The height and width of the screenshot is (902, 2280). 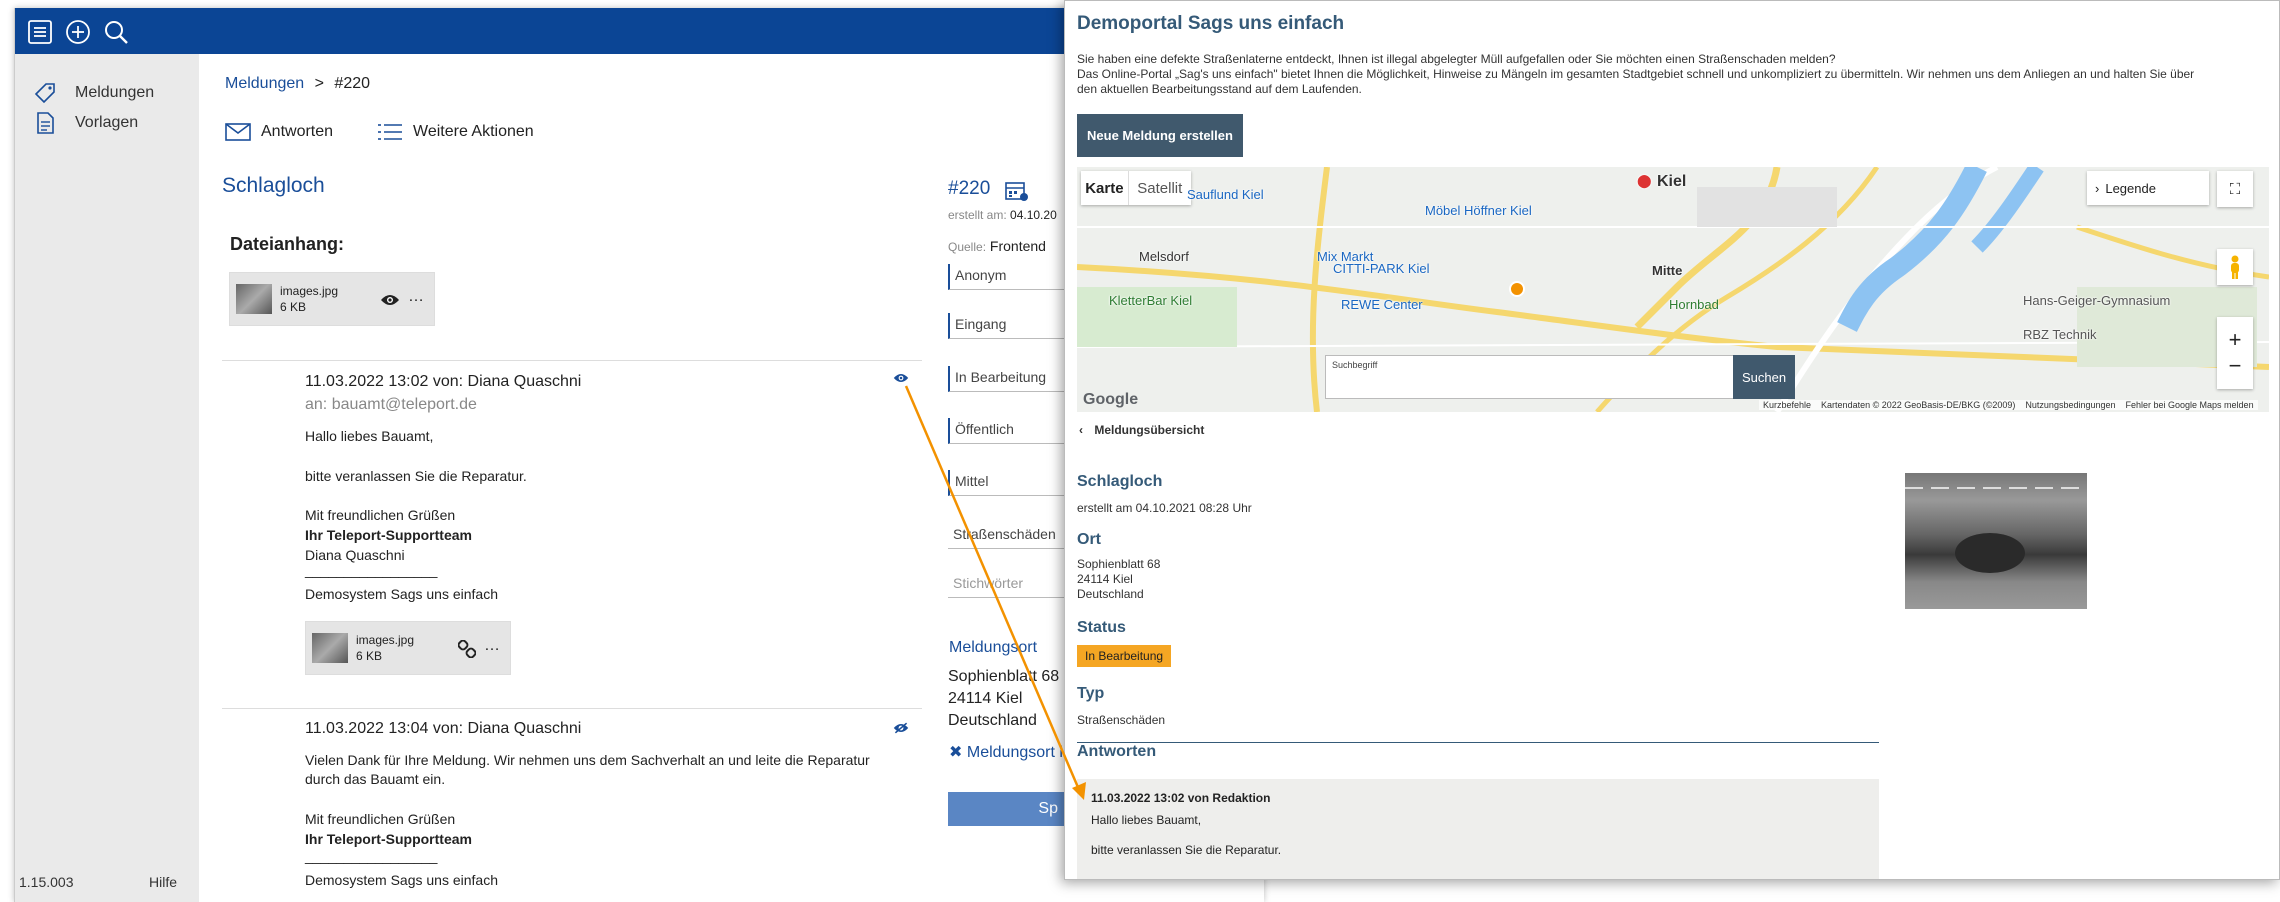 What do you see at coordinates (1008, 326) in the screenshot?
I see `queue-select: Eingang` at bounding box center [1008, 326].